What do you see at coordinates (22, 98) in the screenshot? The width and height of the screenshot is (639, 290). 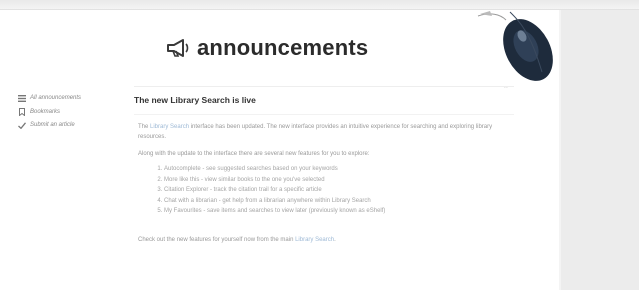 I see `list-icon` at bounding box center [22, 98].